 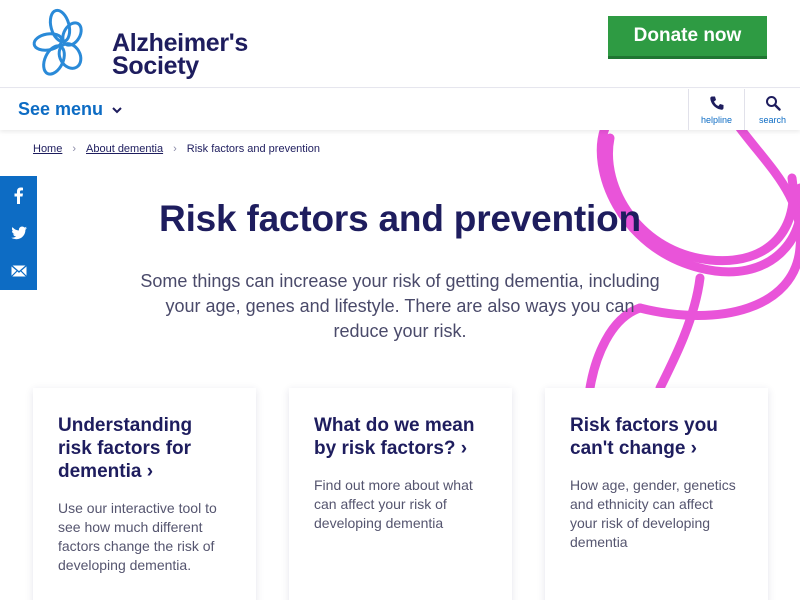 I want to click on decorative-scribble, so click(x=692, y=258).